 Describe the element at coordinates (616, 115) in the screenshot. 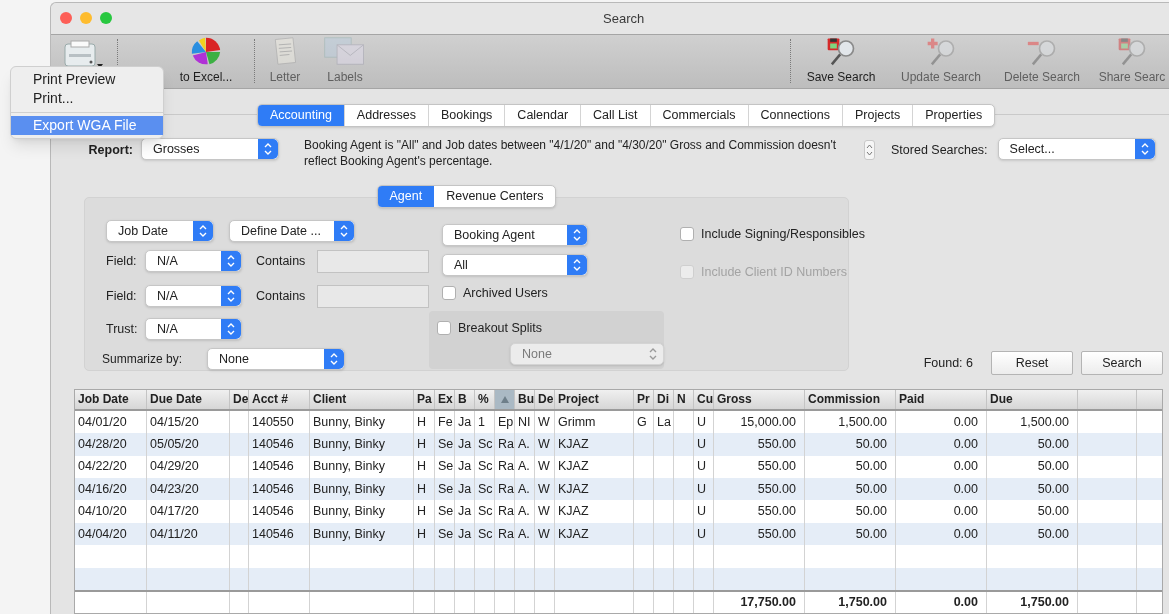

I see `tab: Call List` at that location.